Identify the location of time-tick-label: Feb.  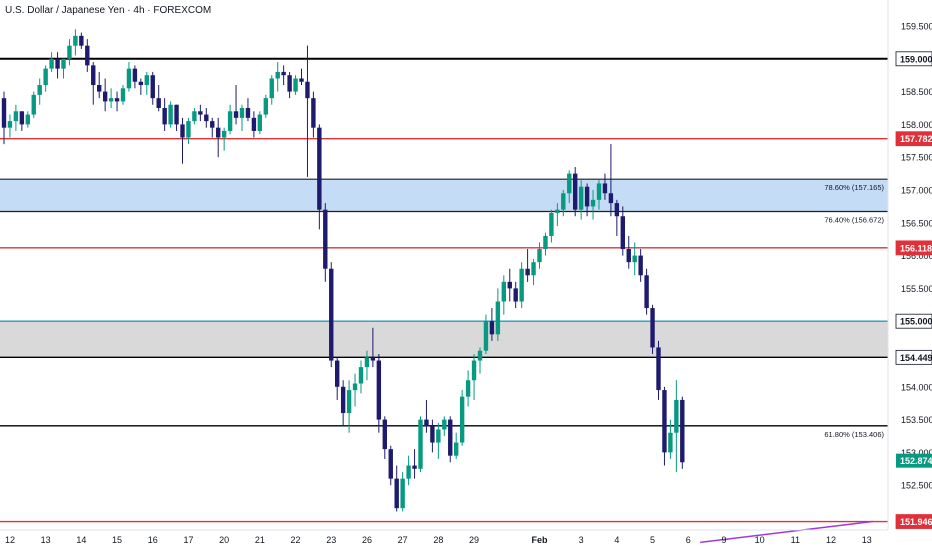
(539, 540).